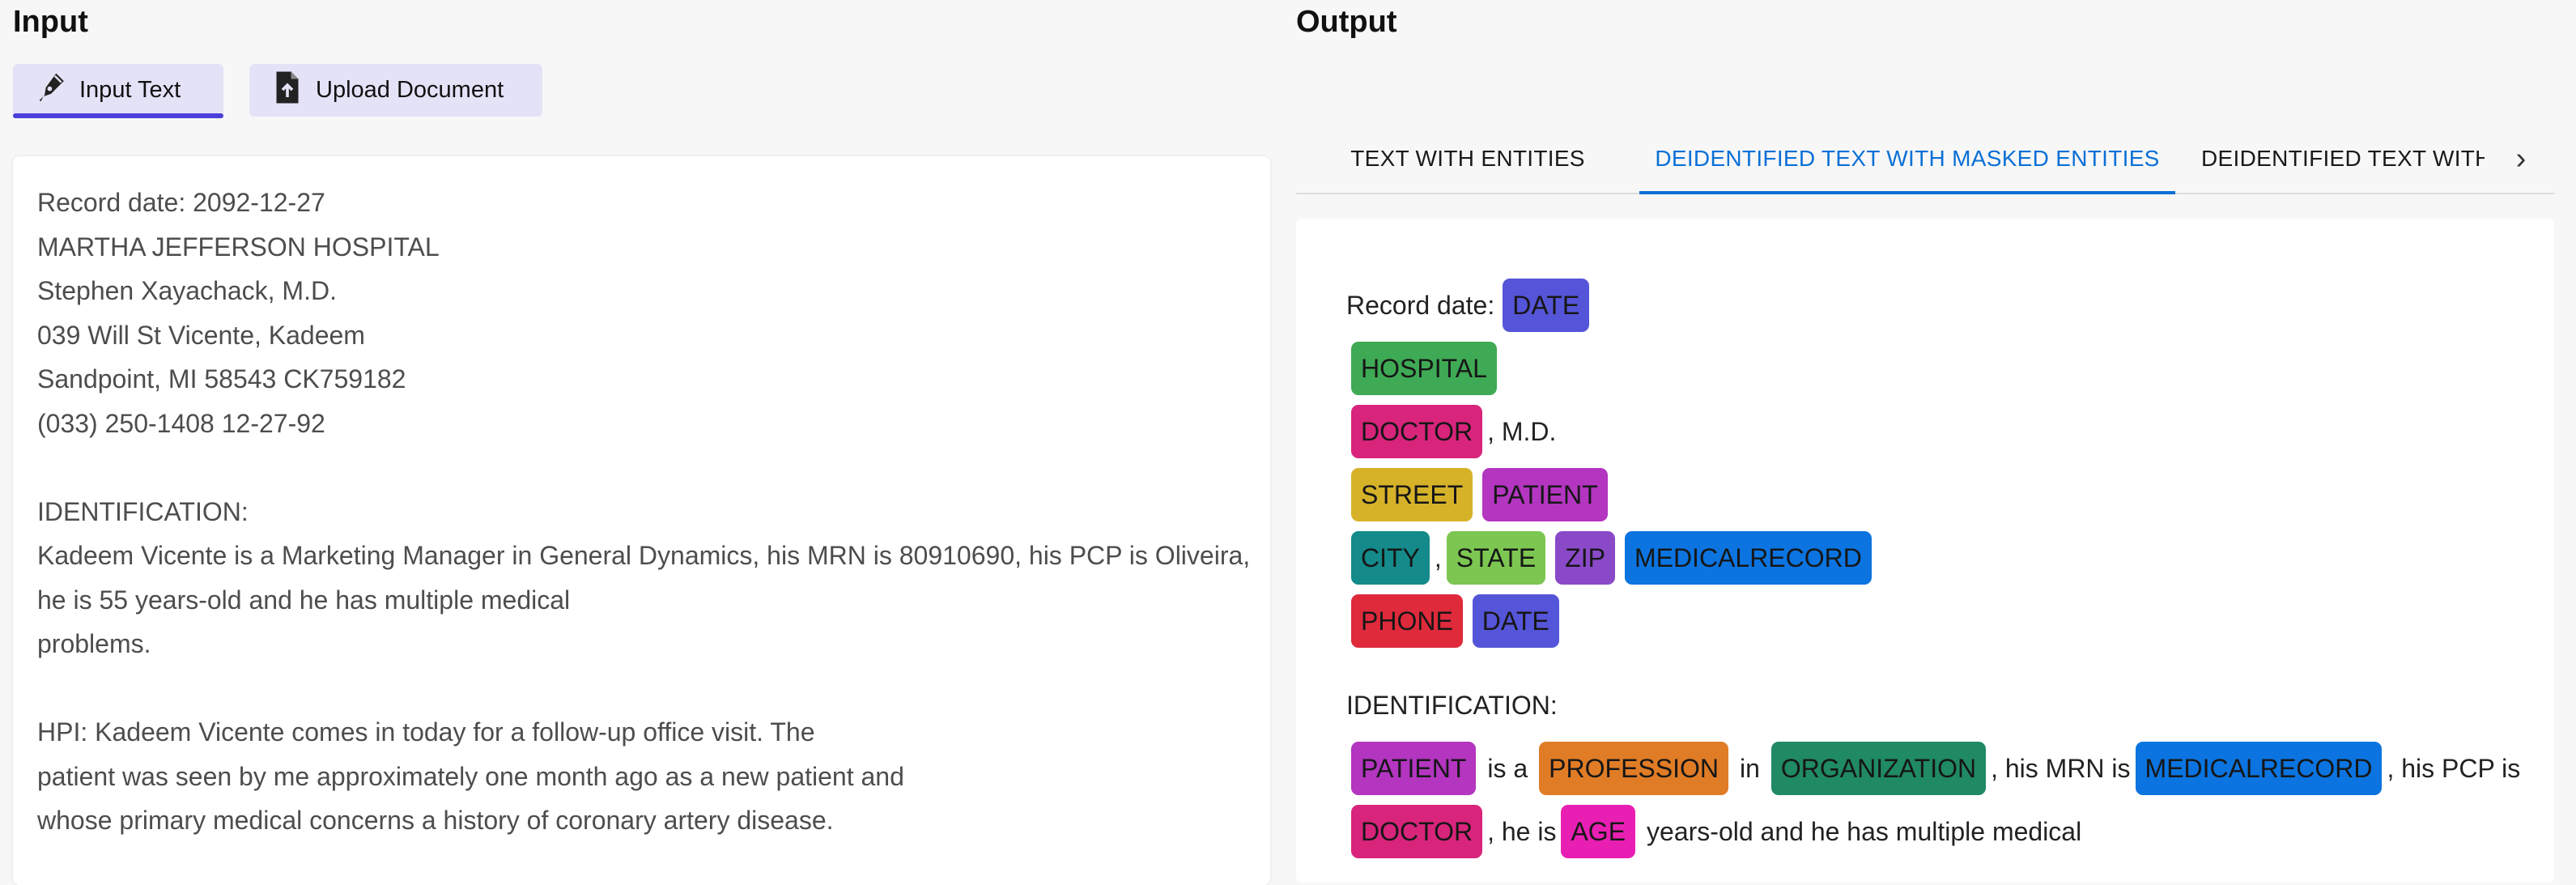 Image resolution: width=2576 pixels, height=885 pixels. I want to click on tab-masked-entities: DEIDENTIFIED TEXT WITH MASKED ENTITIES, so click(1907, 158).